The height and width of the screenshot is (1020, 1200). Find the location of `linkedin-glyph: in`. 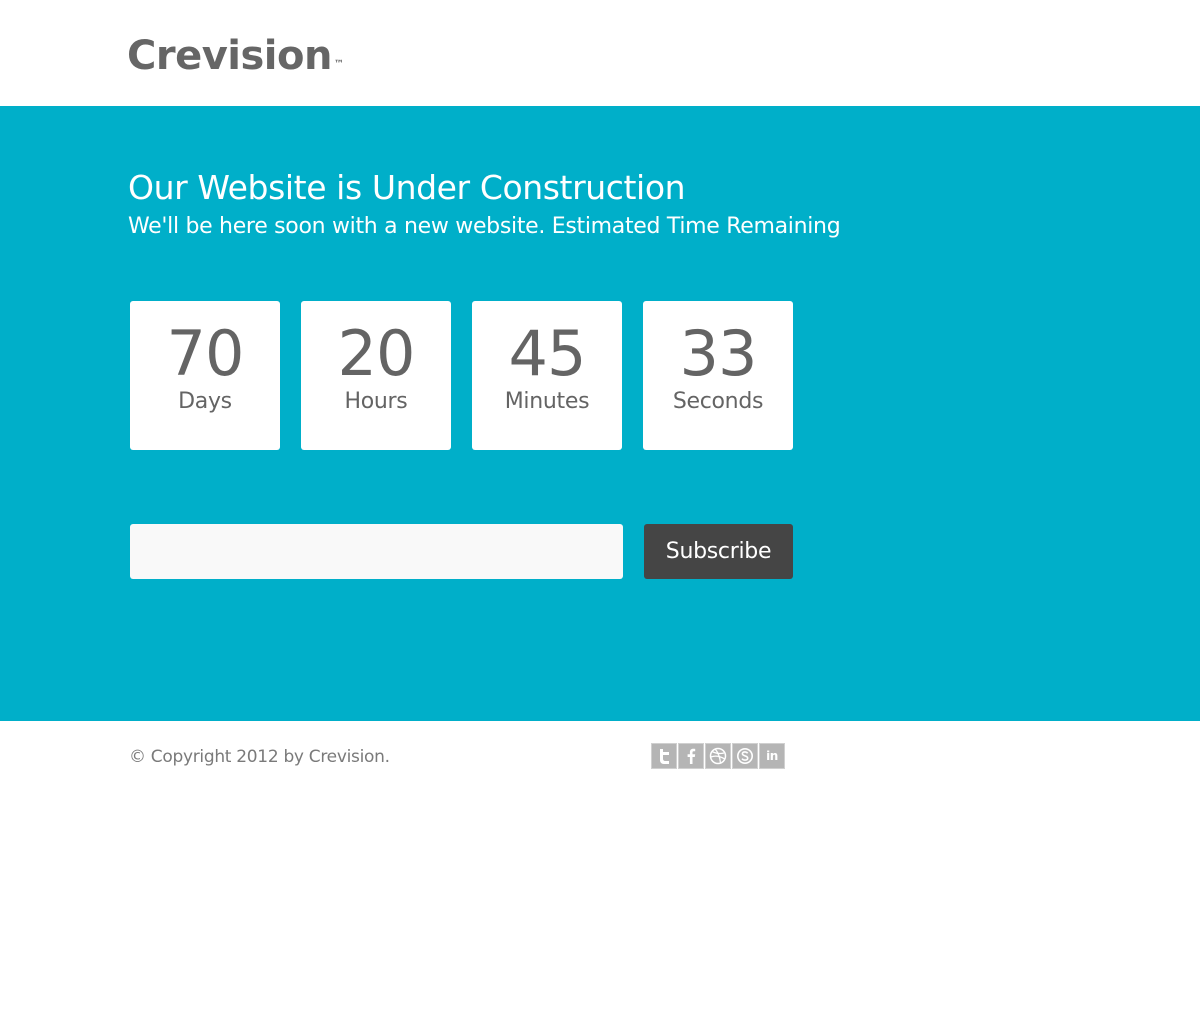

linkedin-glyph: in is located at coordinates (772, 756).